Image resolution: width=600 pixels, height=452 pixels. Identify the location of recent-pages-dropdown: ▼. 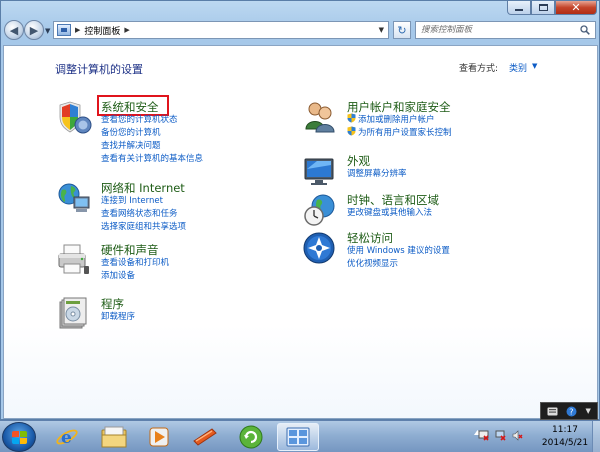
(47, 31).